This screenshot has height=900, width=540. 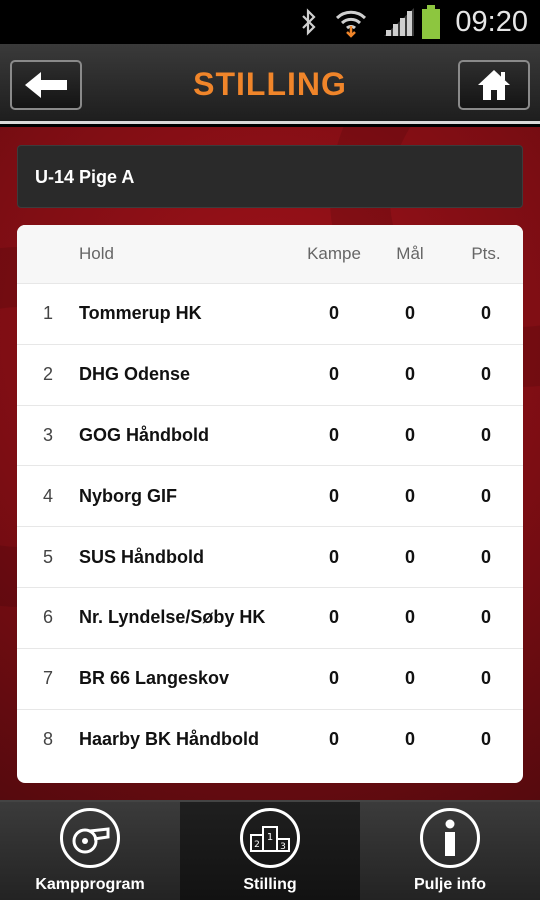 I want to click on table-row: 5 SUS Håndbold 0 0 0, so click(x=270, y=556).